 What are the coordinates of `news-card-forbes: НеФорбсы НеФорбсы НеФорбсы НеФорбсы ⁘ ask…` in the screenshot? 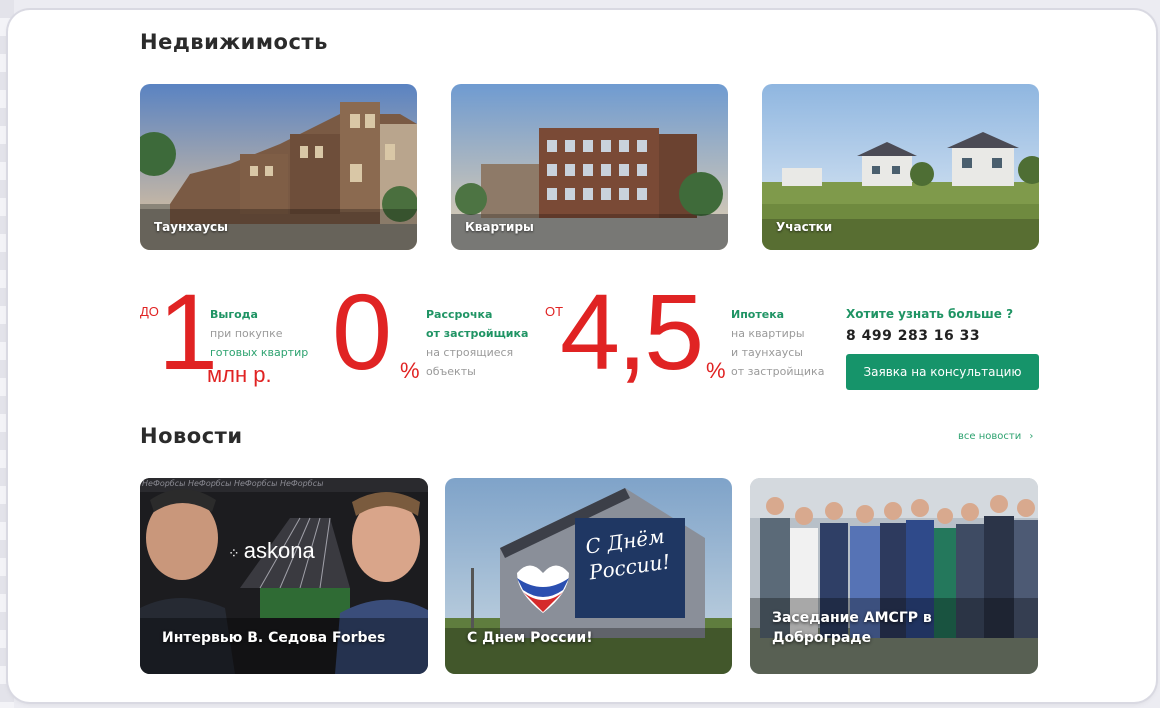 It's located at (284, 576).